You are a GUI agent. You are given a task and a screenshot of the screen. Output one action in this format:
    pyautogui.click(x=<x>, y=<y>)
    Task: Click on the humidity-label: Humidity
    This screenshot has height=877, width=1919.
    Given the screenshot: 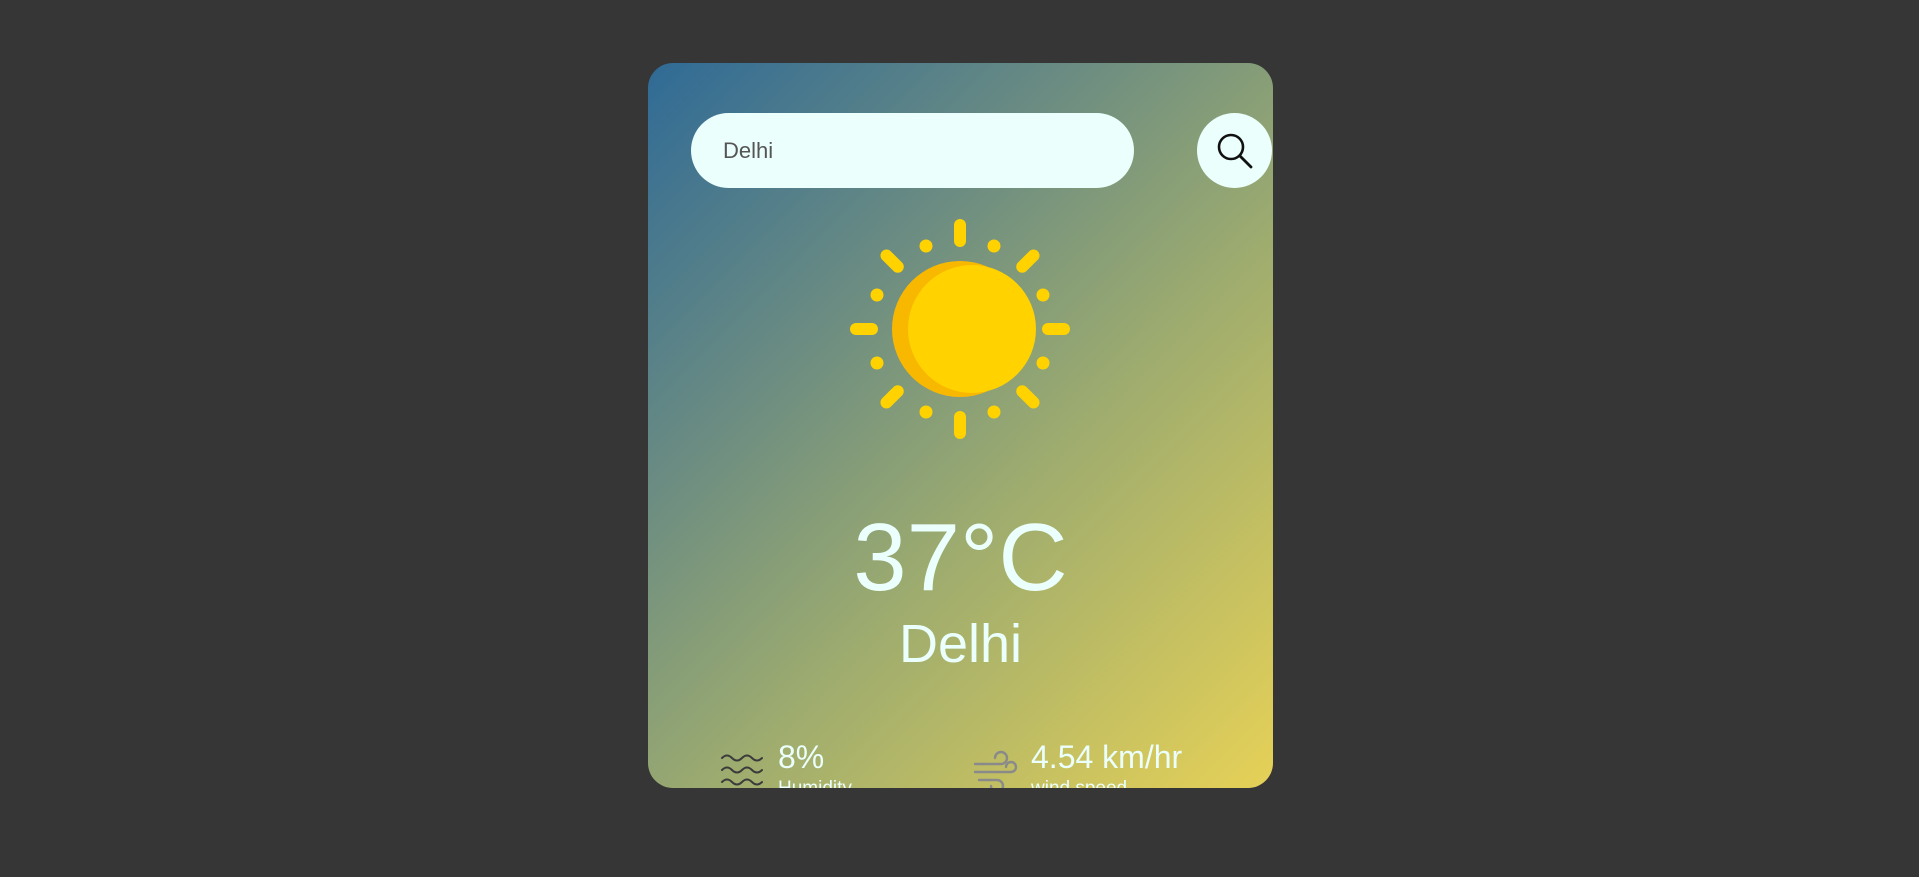 What is the action you would take?
    pyautogui.click(x=815, y=782)
    